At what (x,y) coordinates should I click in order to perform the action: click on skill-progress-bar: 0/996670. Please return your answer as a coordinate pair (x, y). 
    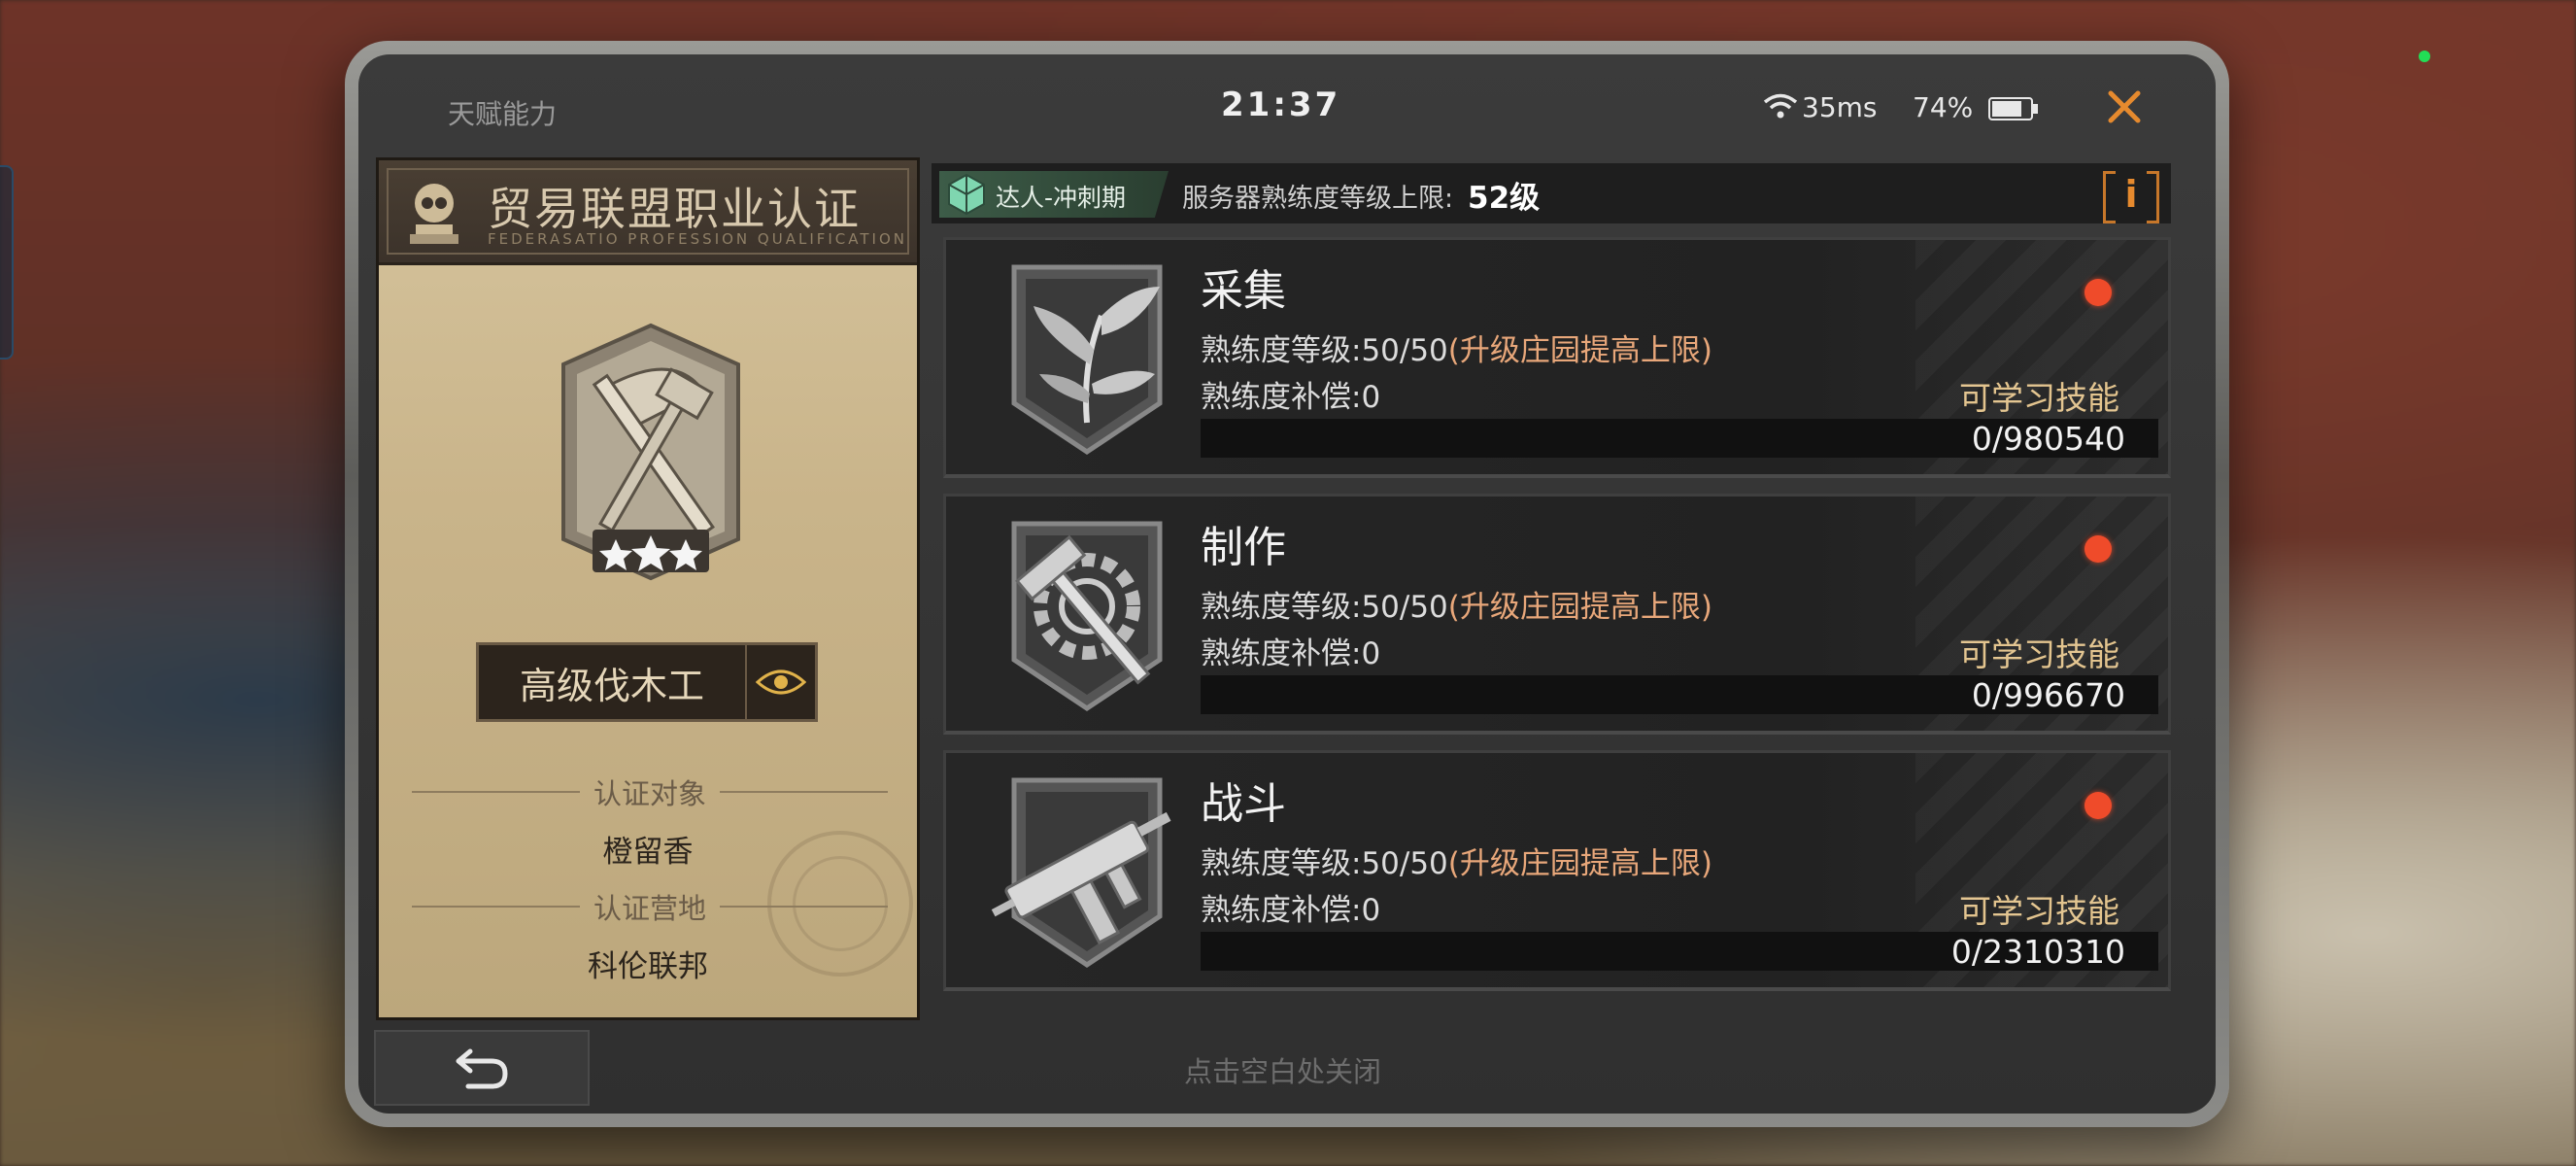
    Looking at the image, I should click on (1679, 694).